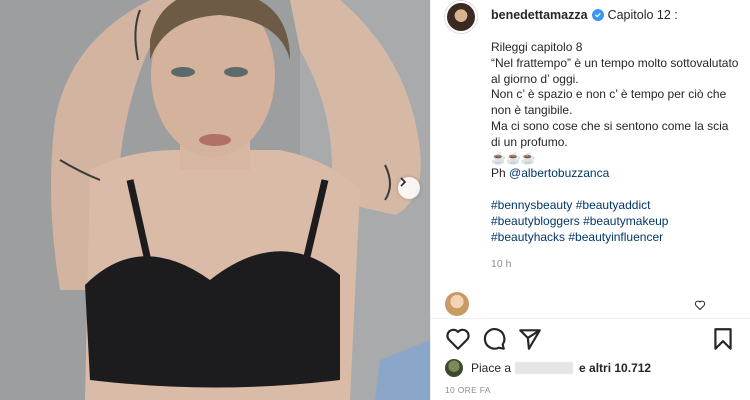 The height and width of the screenshot is (400, 750). What do you see at coordinates (498, 173) in the screenshot?
I see `photo-credit-prefix: Ph` at bounding box center [498, 173].